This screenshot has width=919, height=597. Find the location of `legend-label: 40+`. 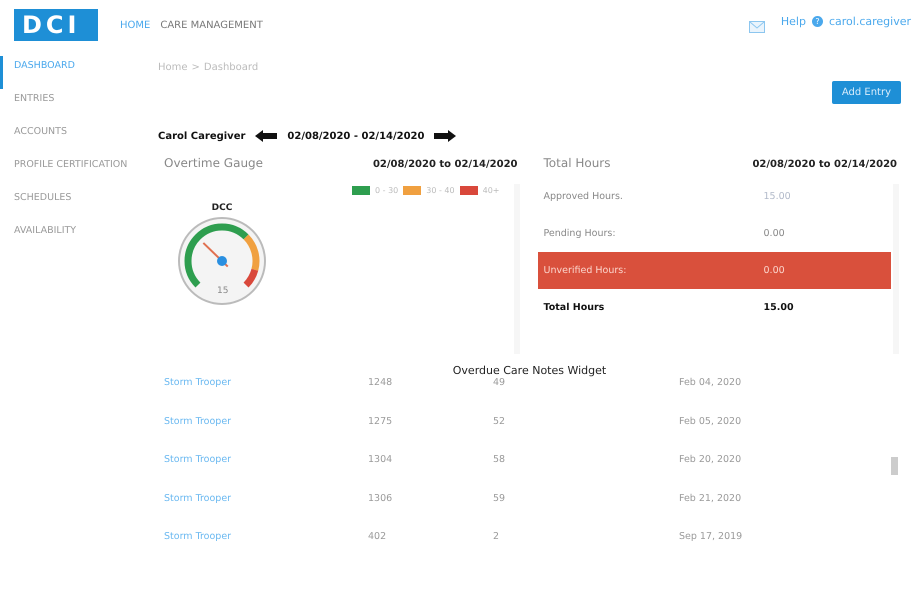

legend-label: 40+ is located at coordinates (491, 190).